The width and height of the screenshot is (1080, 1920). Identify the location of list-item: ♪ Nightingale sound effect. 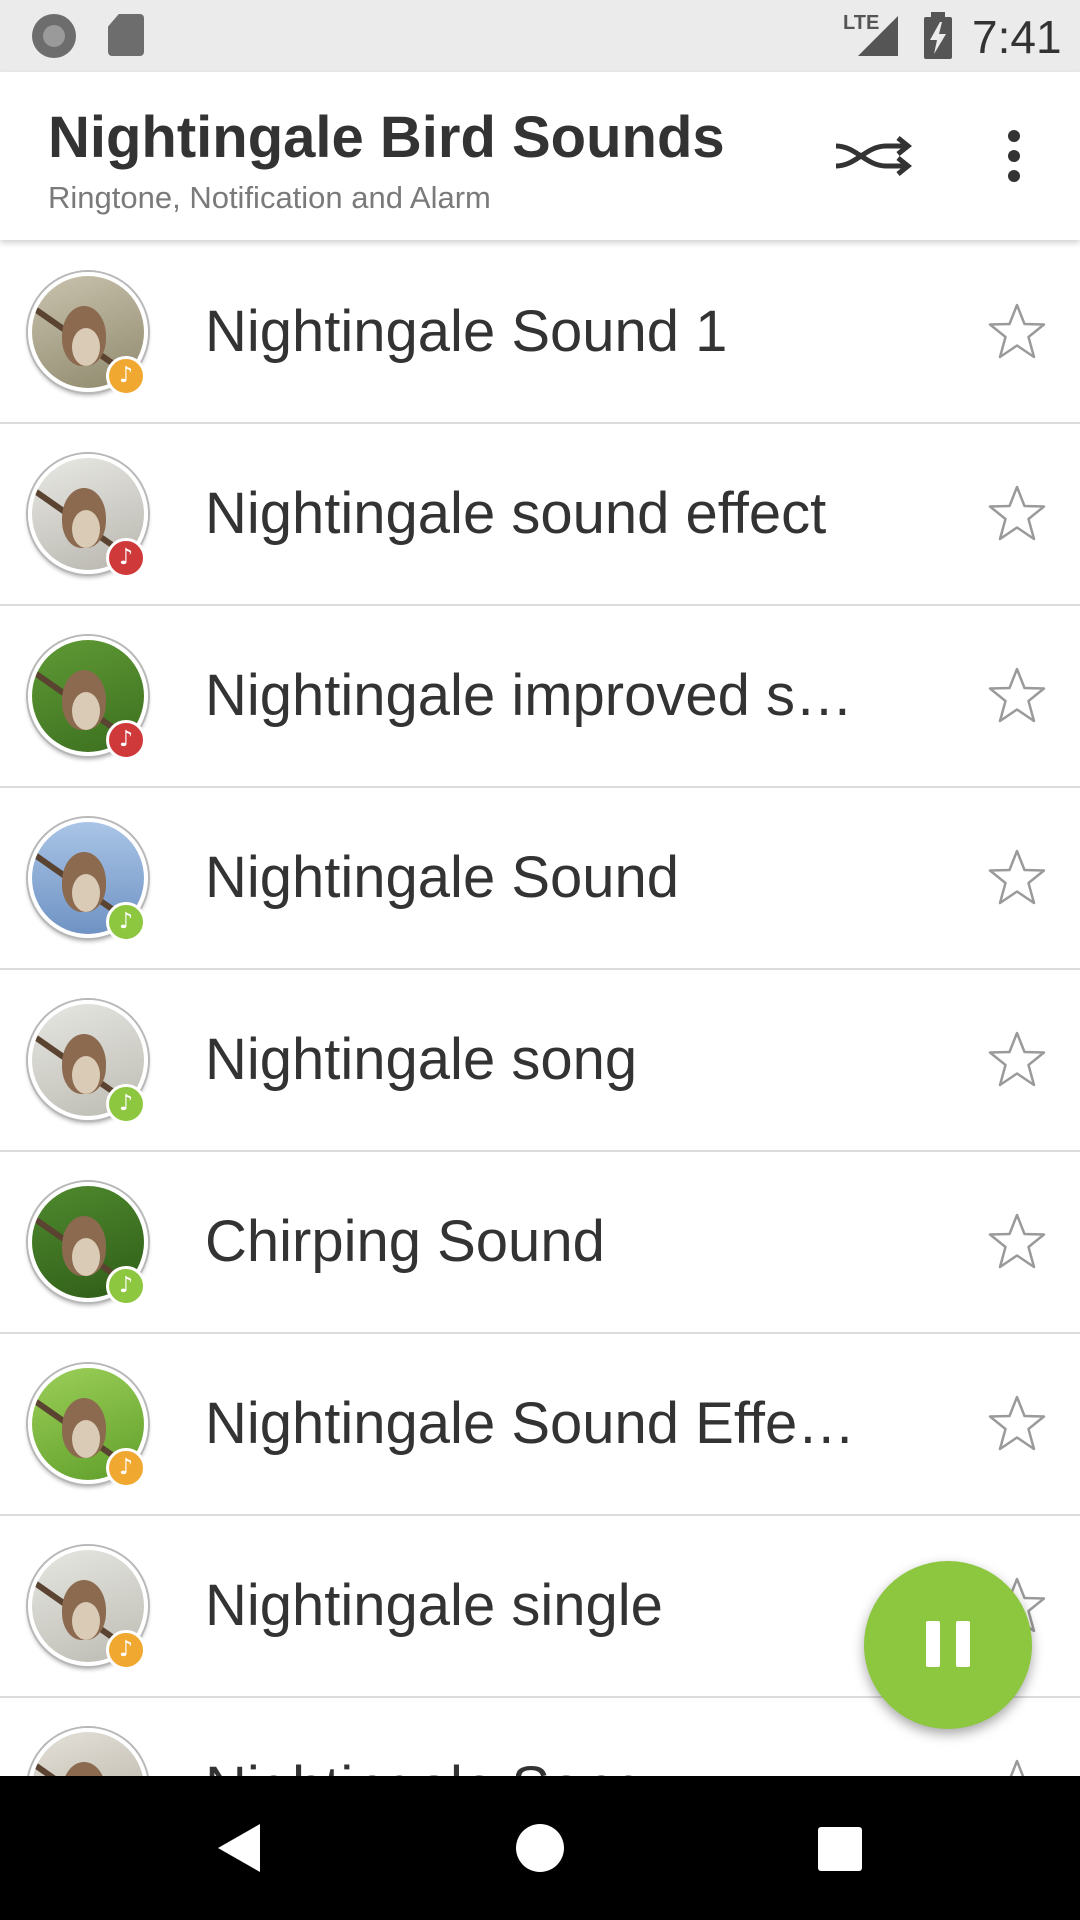
(540, 515).